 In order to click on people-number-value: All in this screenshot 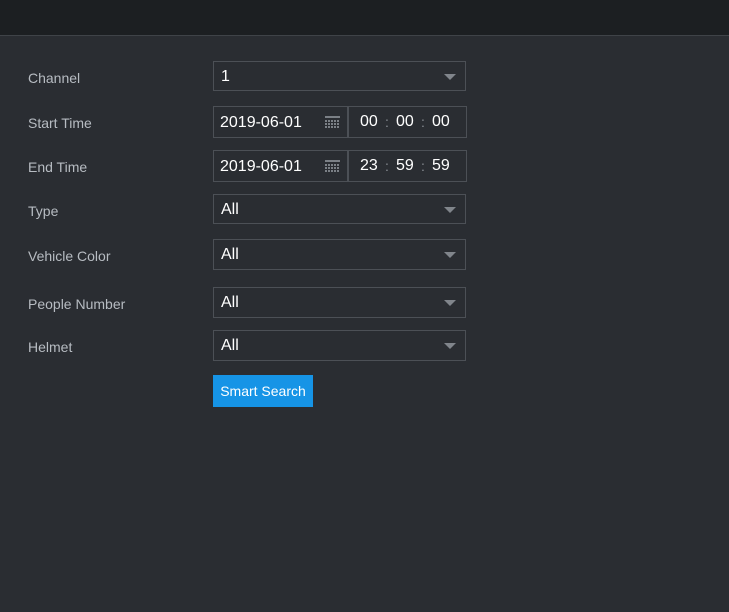, I will do `click(230, 302)`.